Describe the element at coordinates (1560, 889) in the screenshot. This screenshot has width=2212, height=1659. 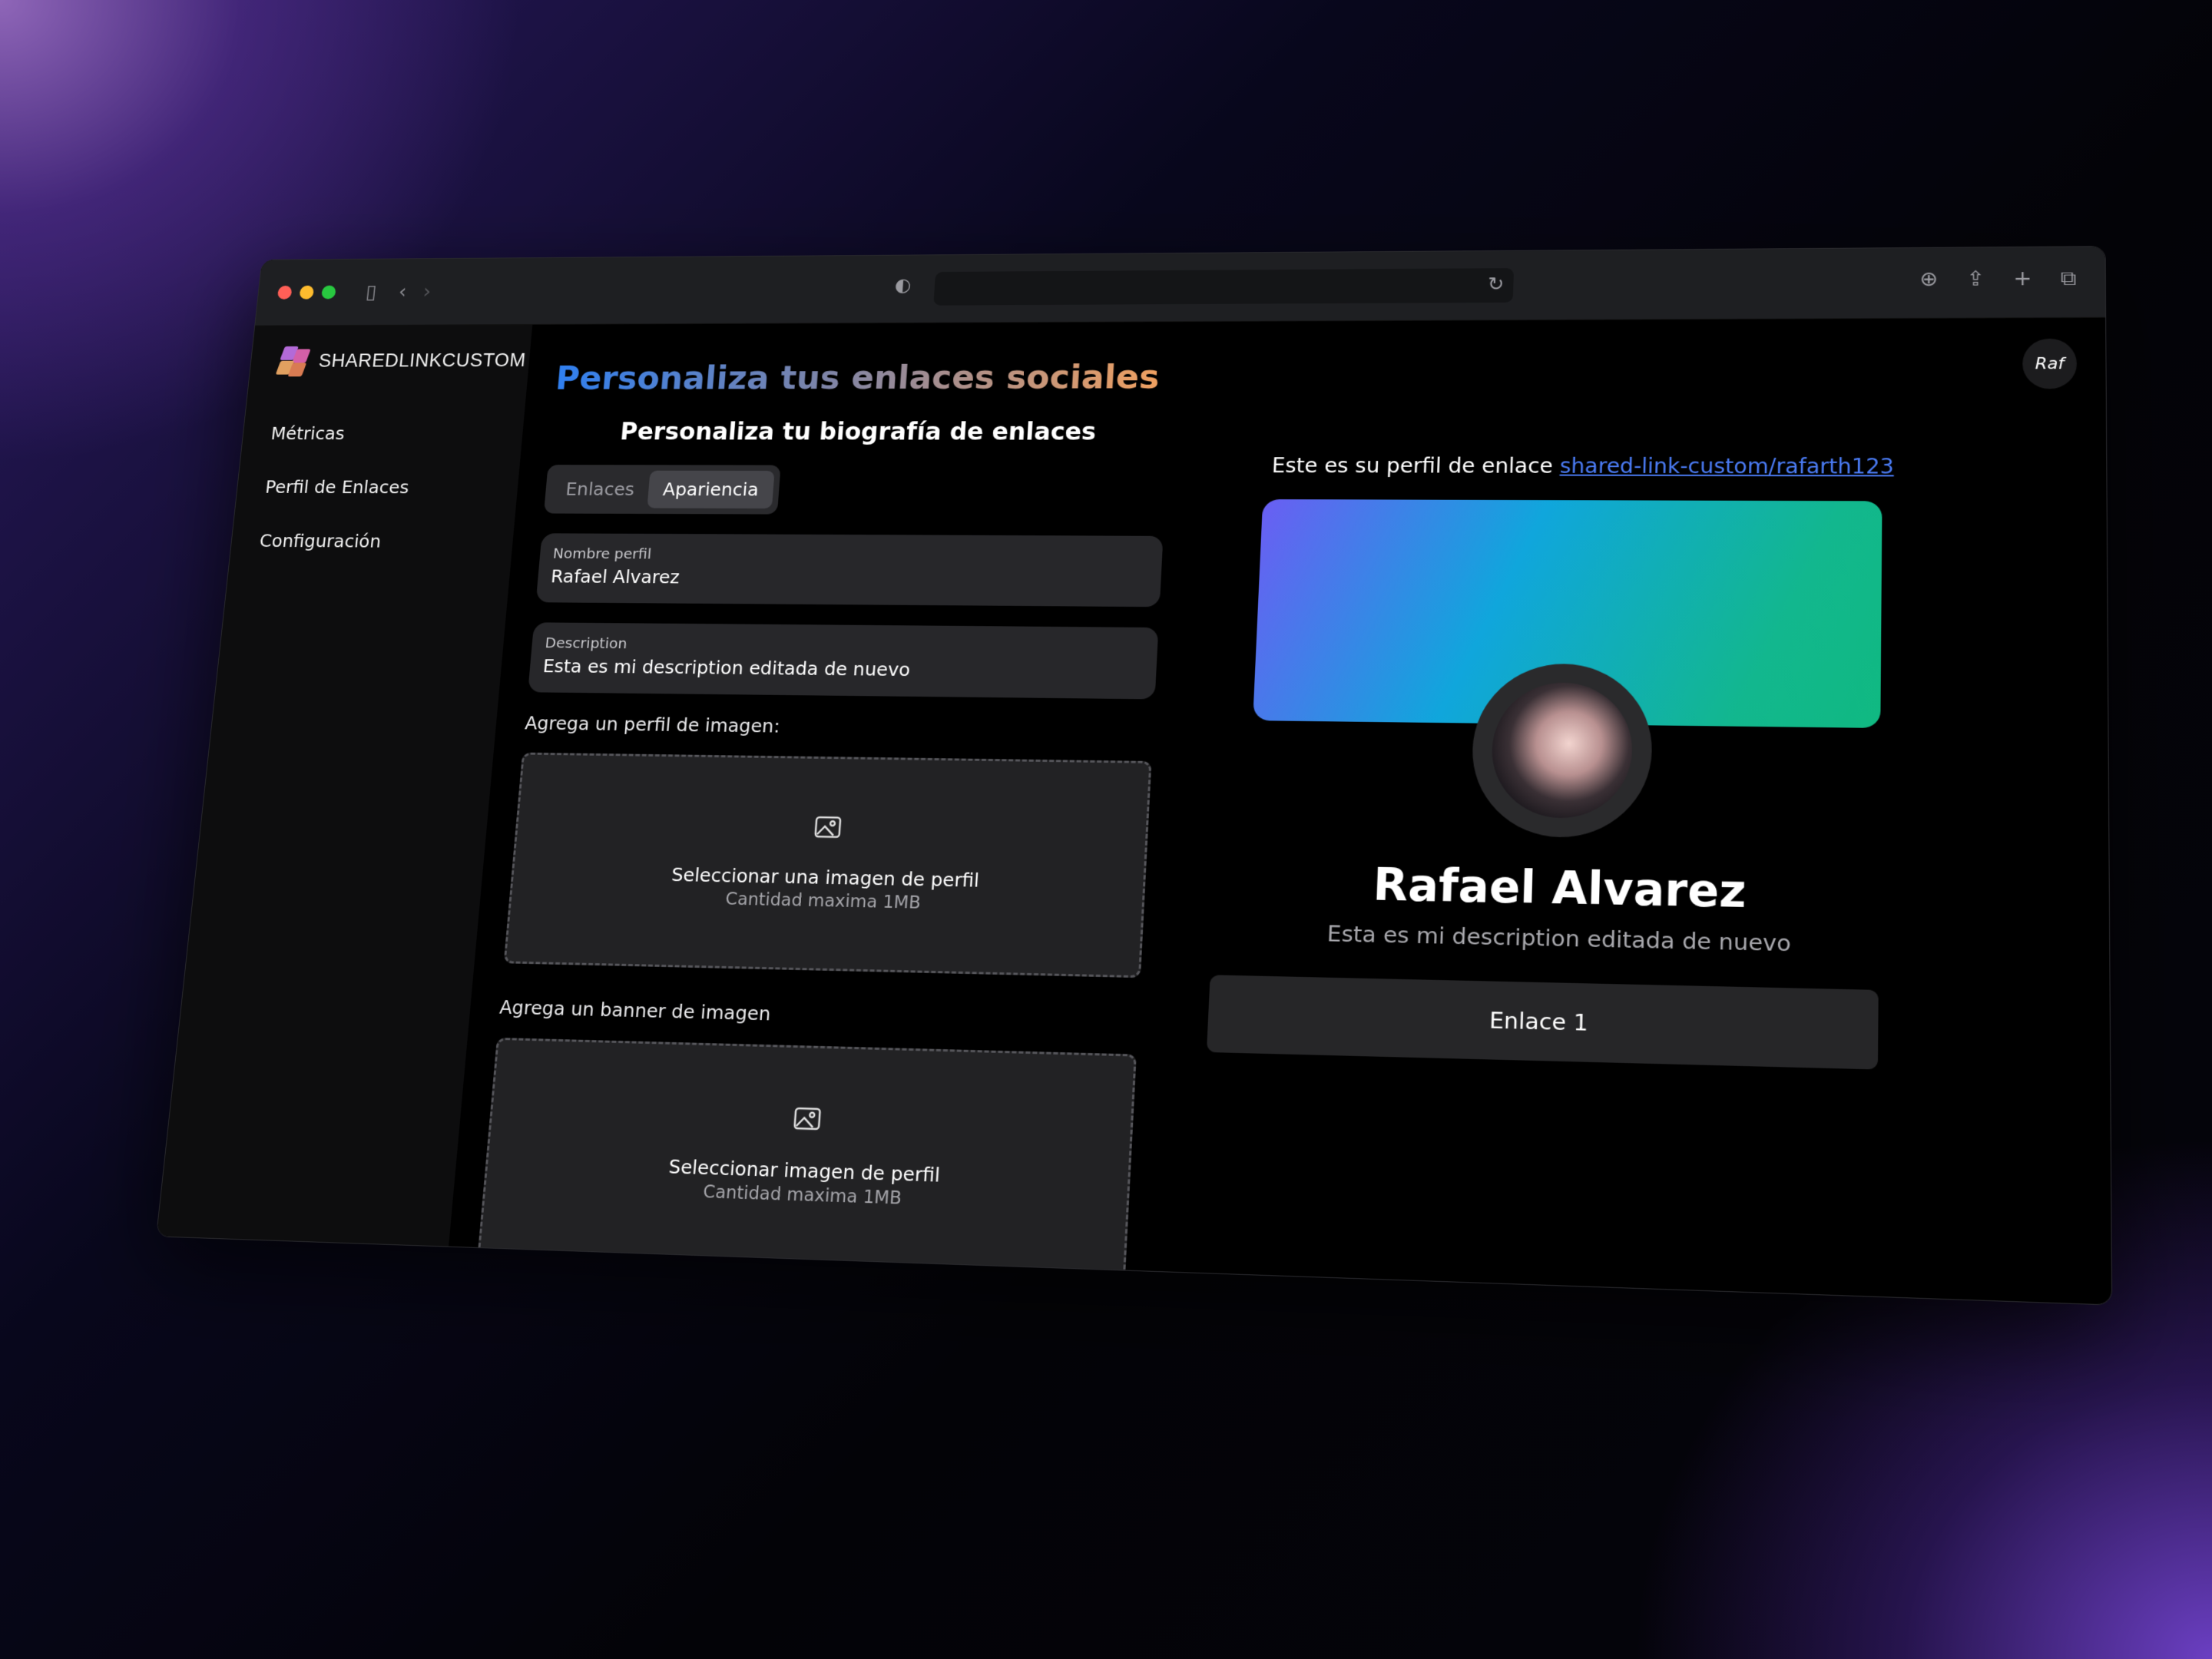
I see `preview-profile-name: Rafael Alvarez` at that location.